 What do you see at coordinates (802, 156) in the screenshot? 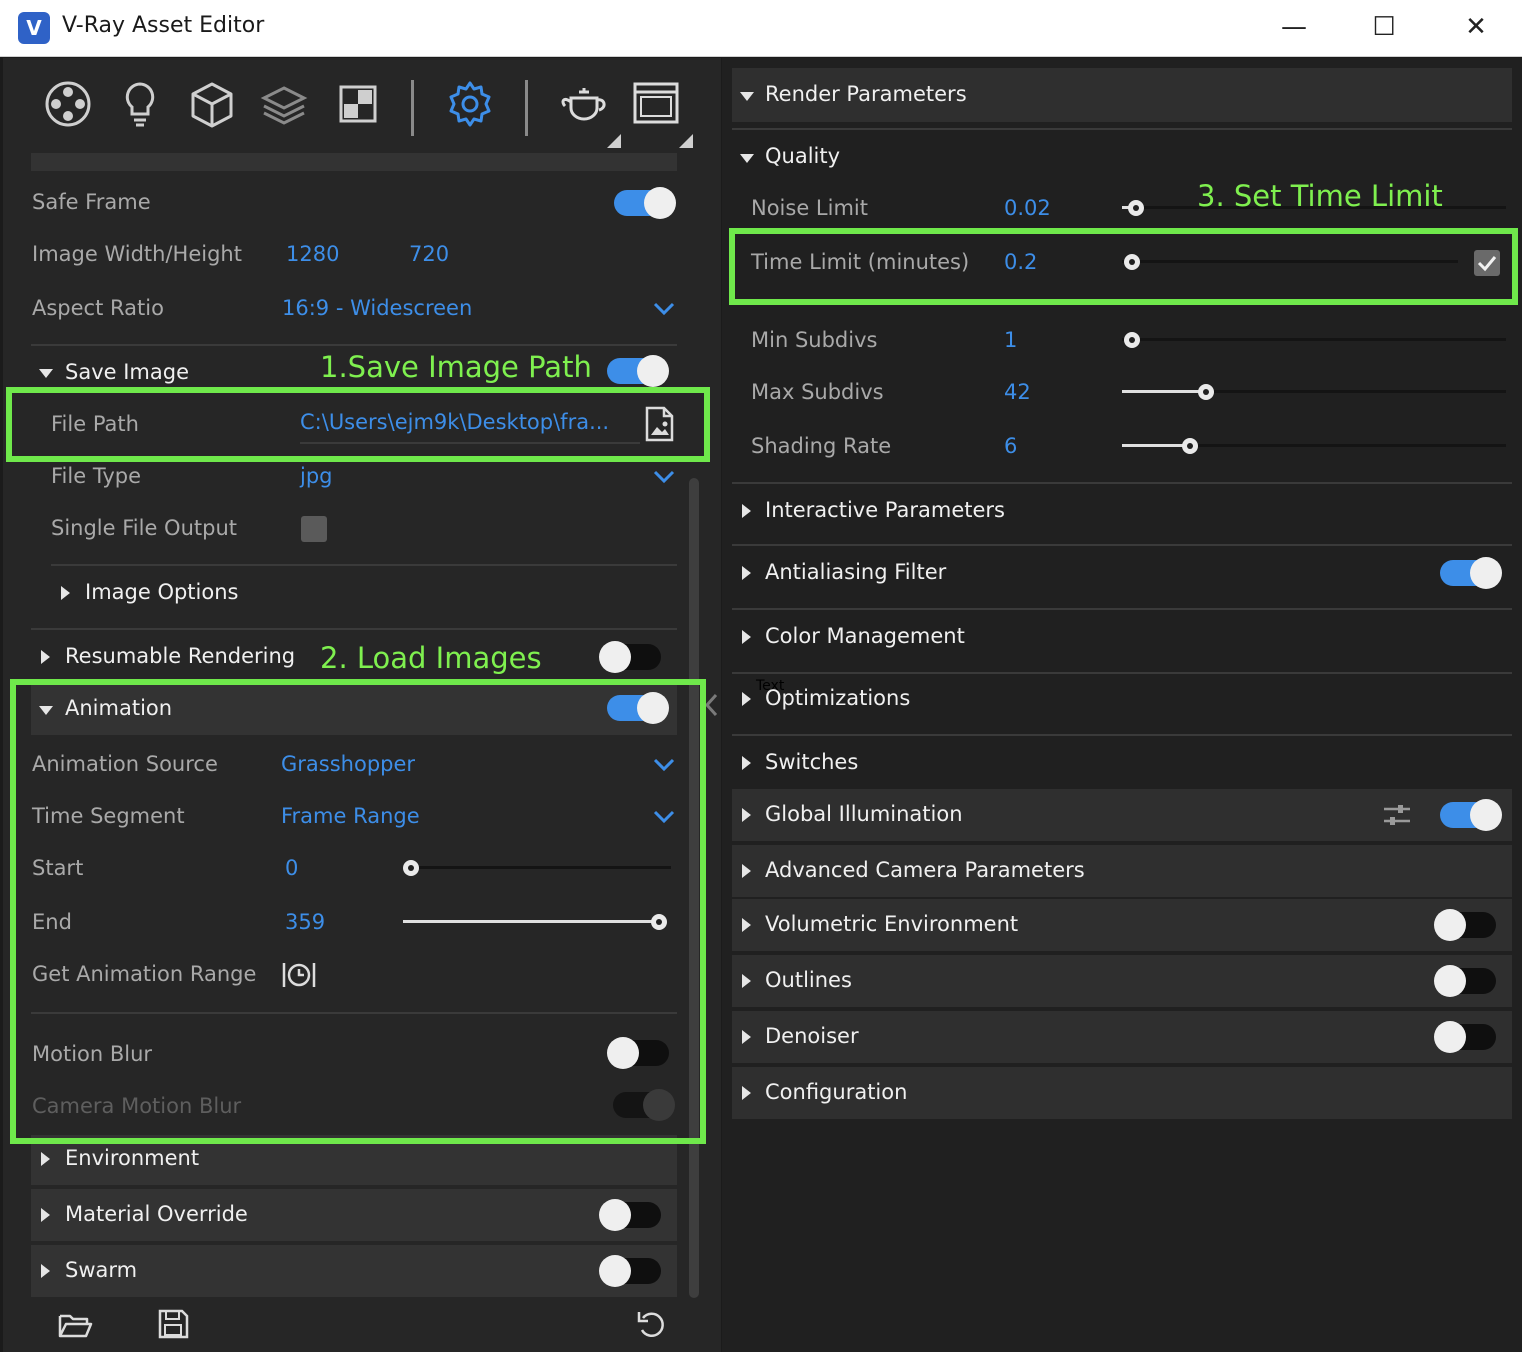
I see `quality-header: Quality` at bounding box center [802, 156].